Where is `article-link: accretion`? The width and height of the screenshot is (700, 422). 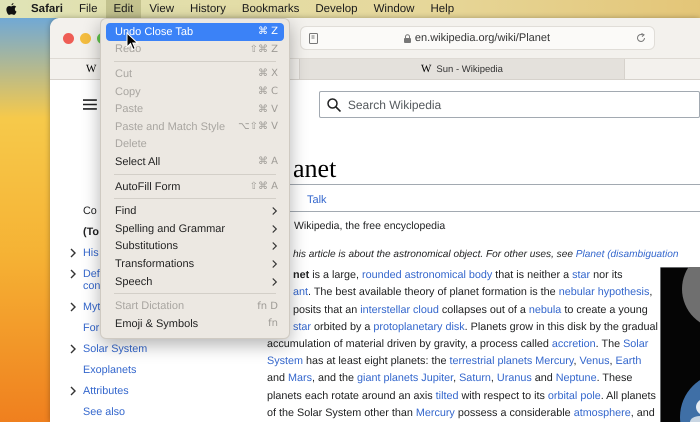
article-link: accretion is located at coordinates (574, 344).